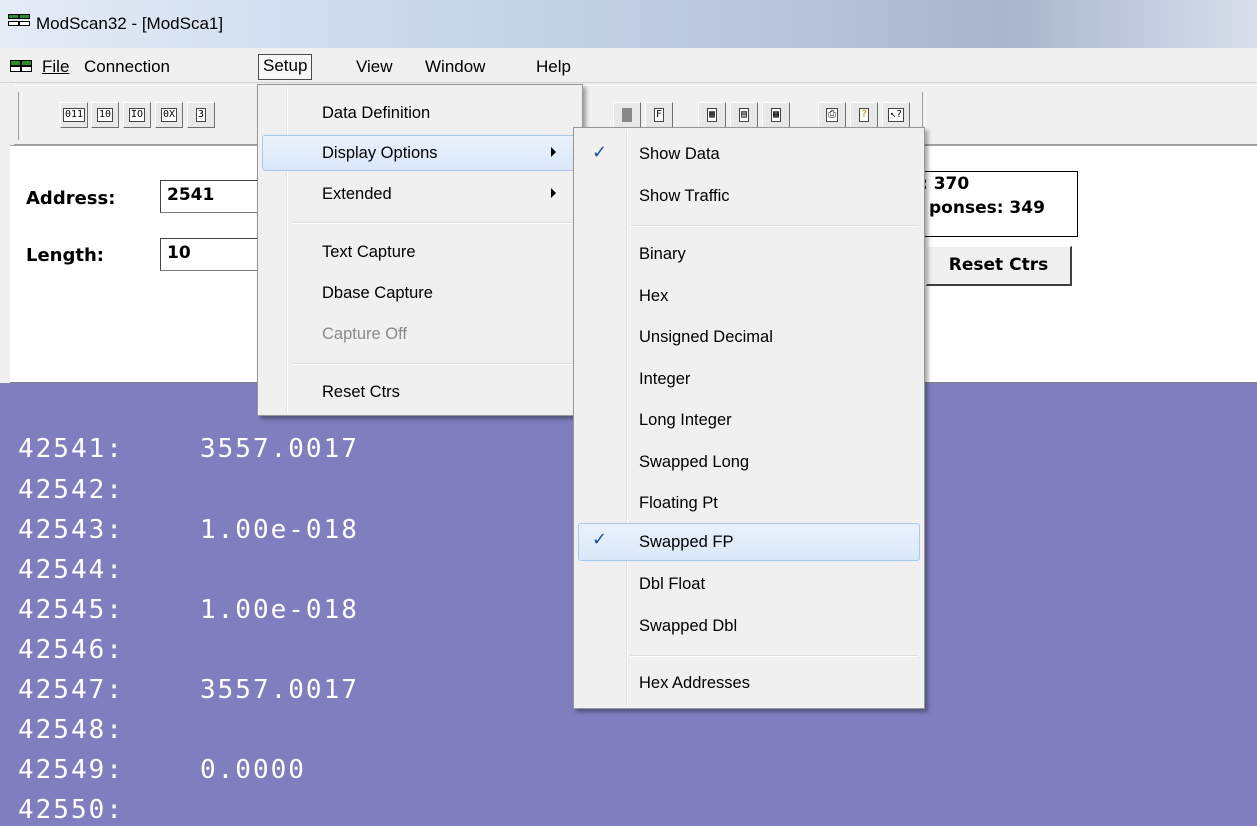 This screenshot has height=826, width=1257. I want to click on address-label: Address:, so click(71, 198).